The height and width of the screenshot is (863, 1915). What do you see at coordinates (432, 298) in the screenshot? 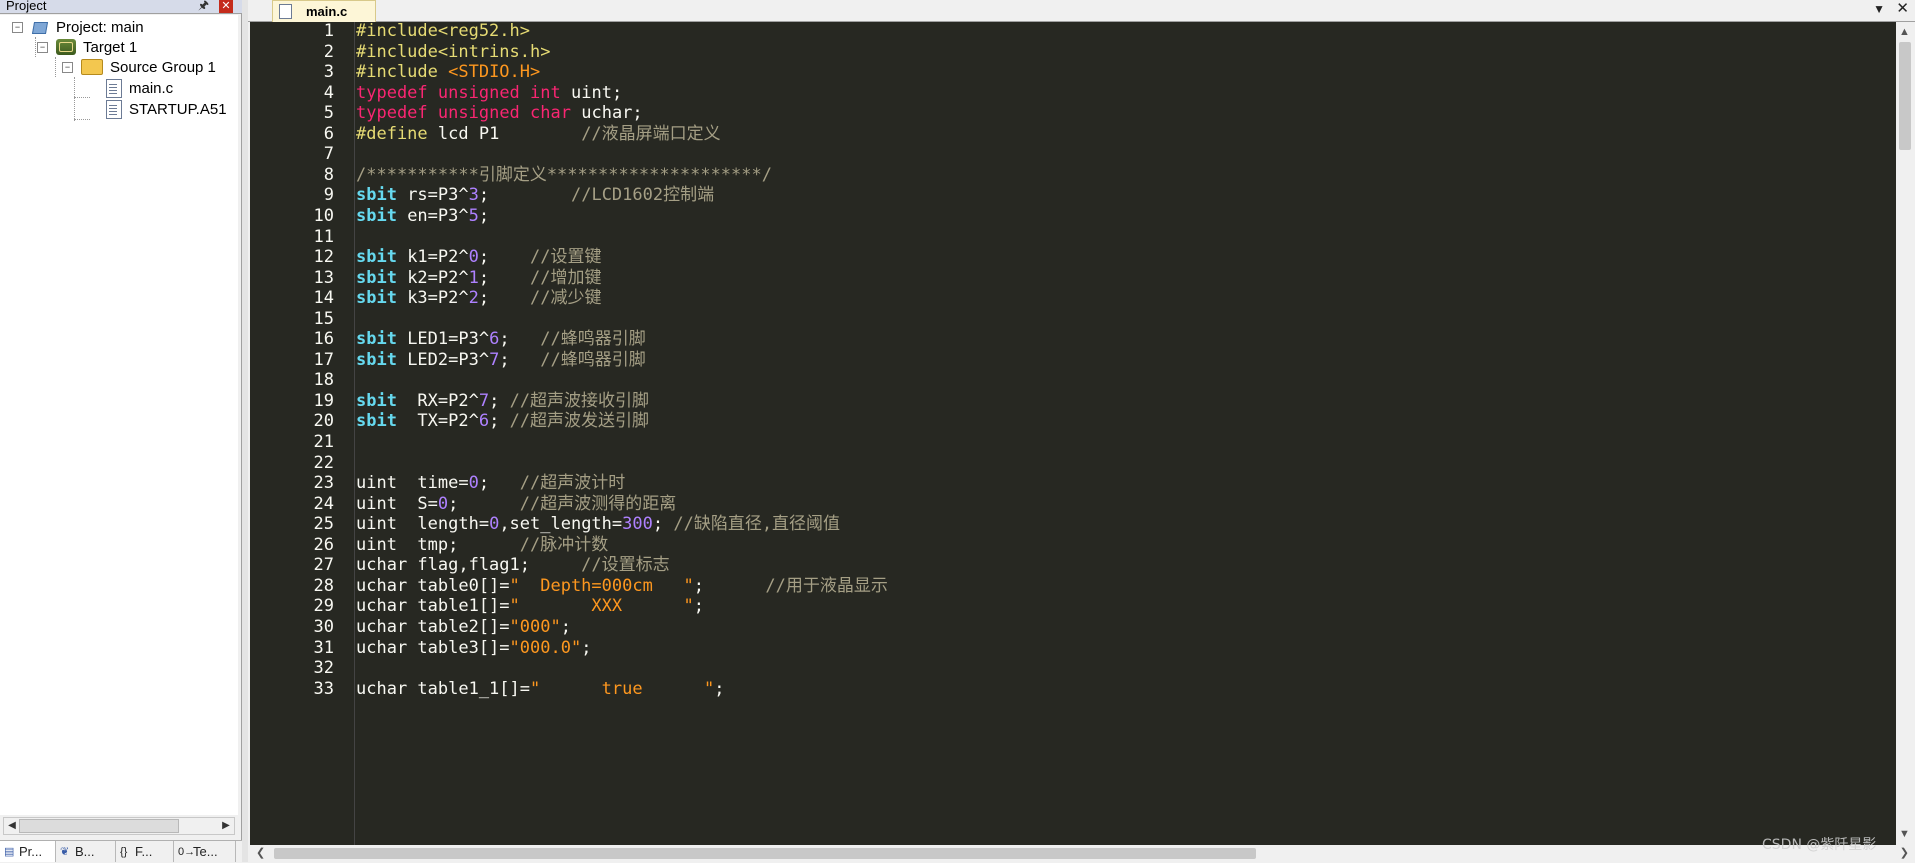
I see `code-token: k3=P2^` at bounding box center [432, 298].